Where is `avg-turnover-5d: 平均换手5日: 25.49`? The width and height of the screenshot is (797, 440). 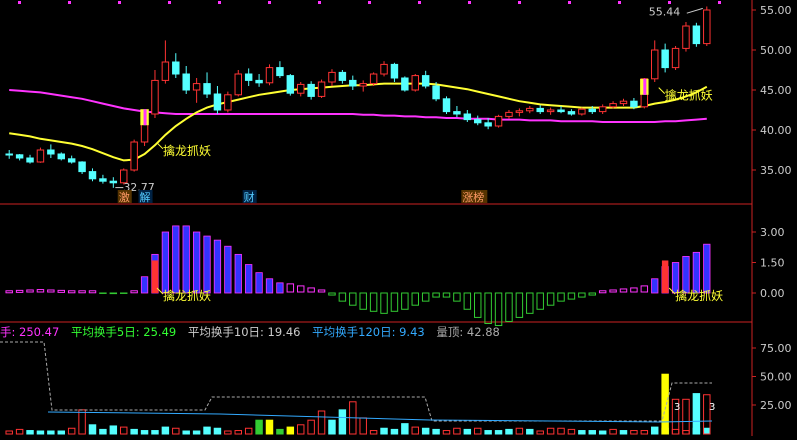 avg-turnover-5d: 平均换手5日: 25.49 is located at coordinates (123, 332).